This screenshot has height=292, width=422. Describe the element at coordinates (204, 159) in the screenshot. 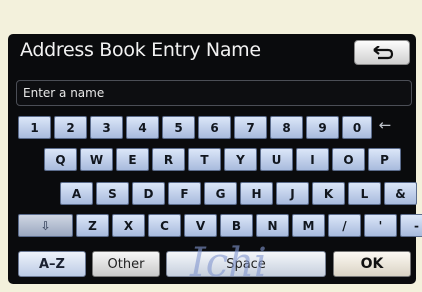

I see `key-T: T` at that location.